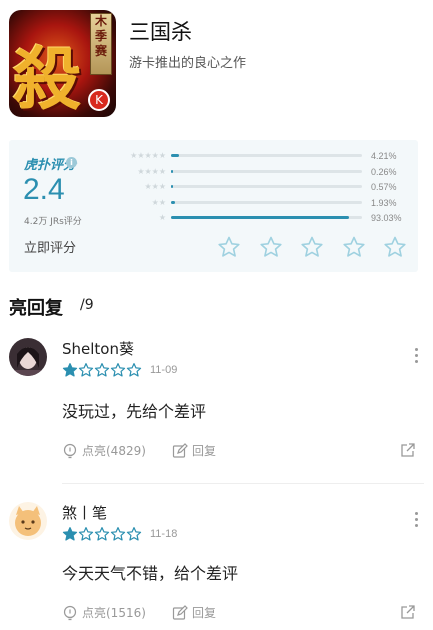 The image size is (433, 630). What do you see at coordinates (164, 370) in the screenshot?
I see `comment-date: 11-09` at bounding box center [164, 370].